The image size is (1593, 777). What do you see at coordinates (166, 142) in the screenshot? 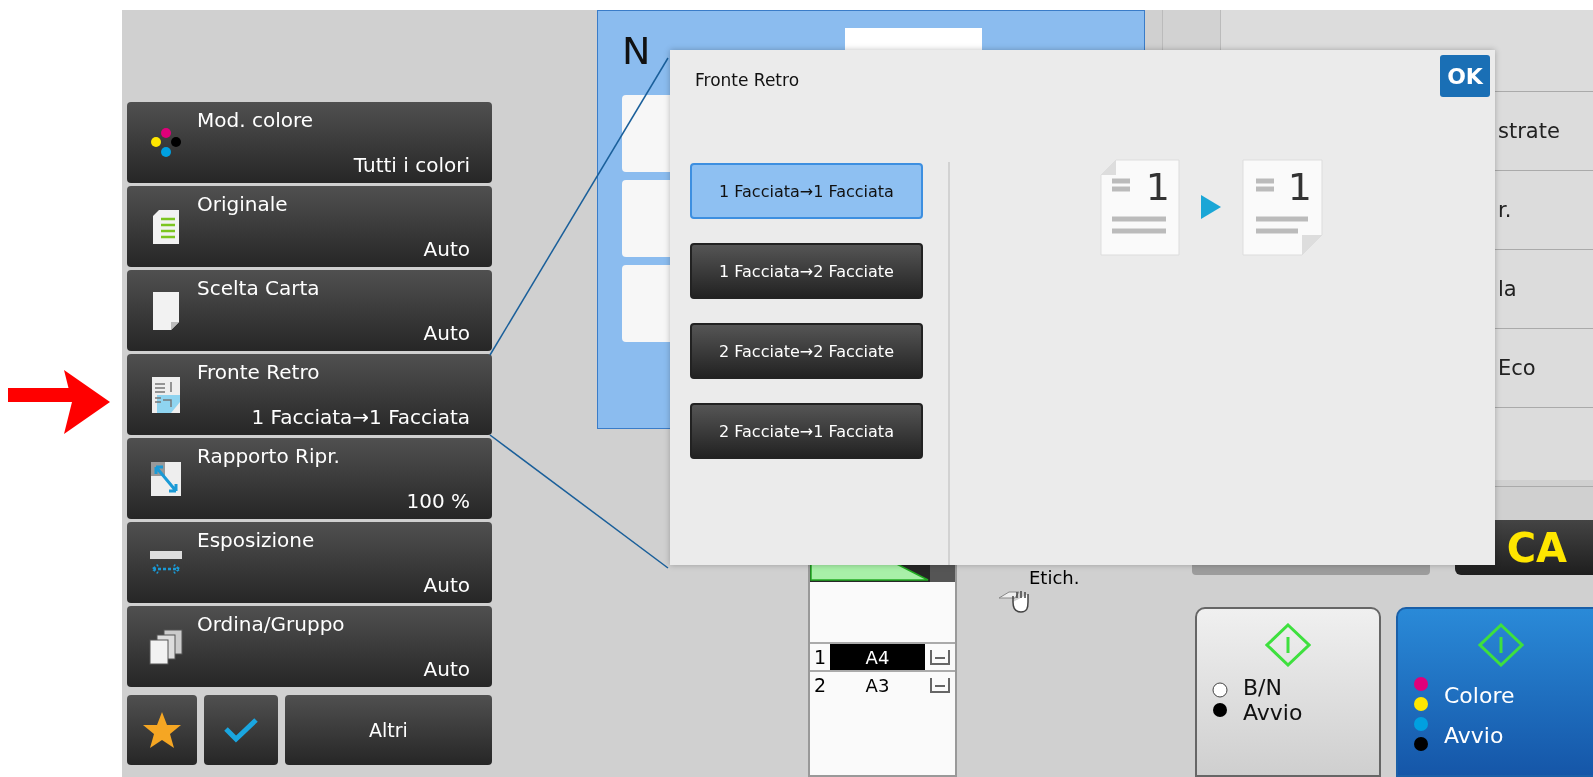
I see `color-dots-icon` at bounding box center [166, 142].